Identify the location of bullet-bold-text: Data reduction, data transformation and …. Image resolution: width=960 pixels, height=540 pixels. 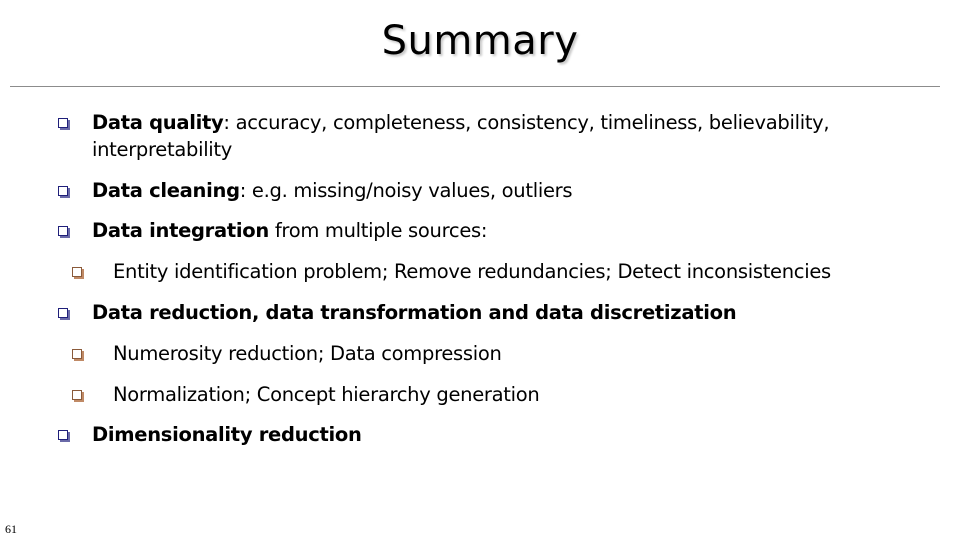
(414, 312).